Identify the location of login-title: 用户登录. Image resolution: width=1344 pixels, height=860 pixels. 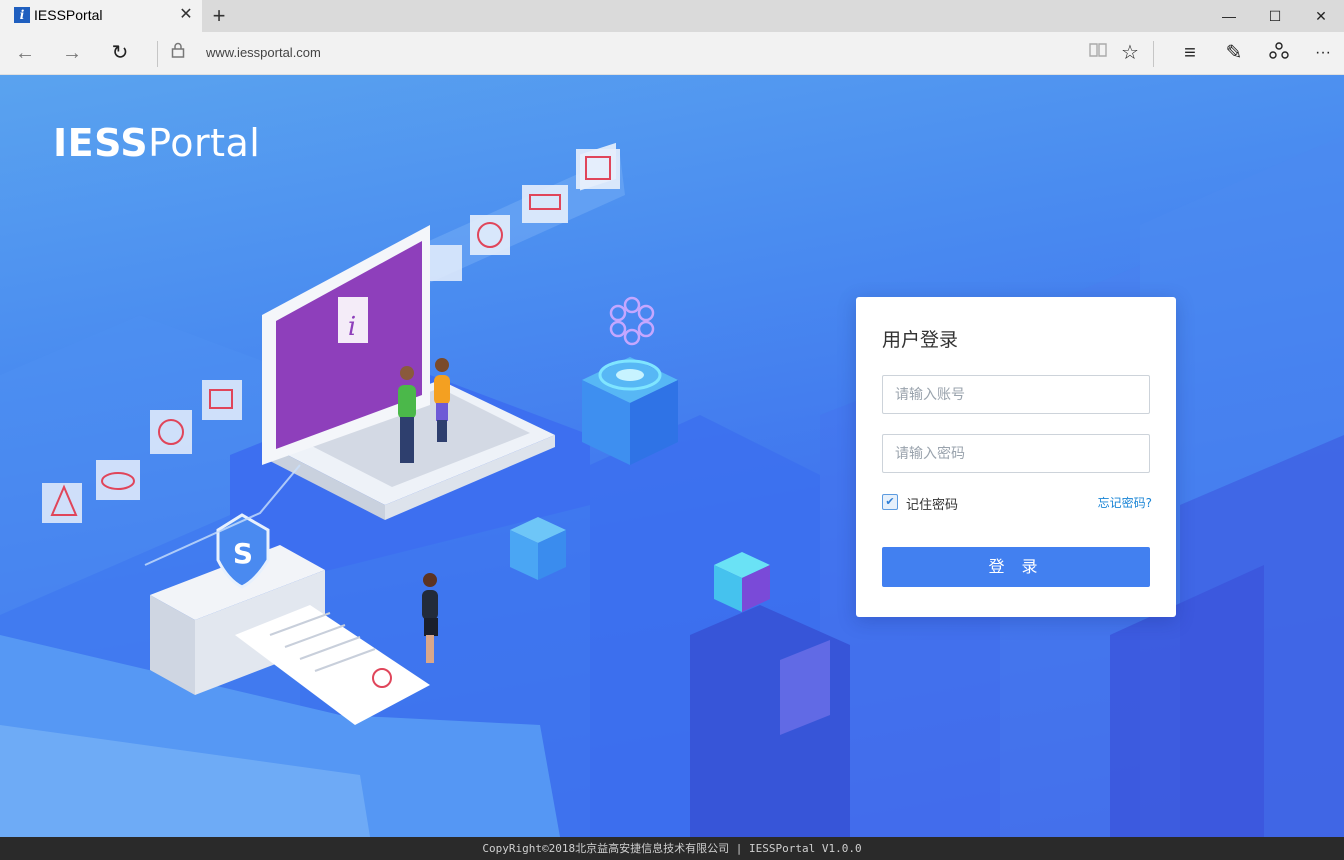
(920, 340).